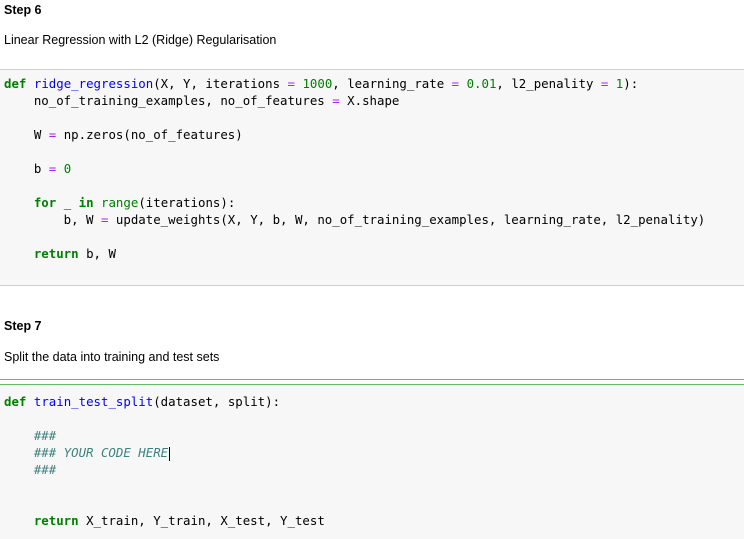  What do you see at coordinates (23, 10) in the screenshot?
I see `step-6-heading: Step 6` at bounding box center [23, 10].